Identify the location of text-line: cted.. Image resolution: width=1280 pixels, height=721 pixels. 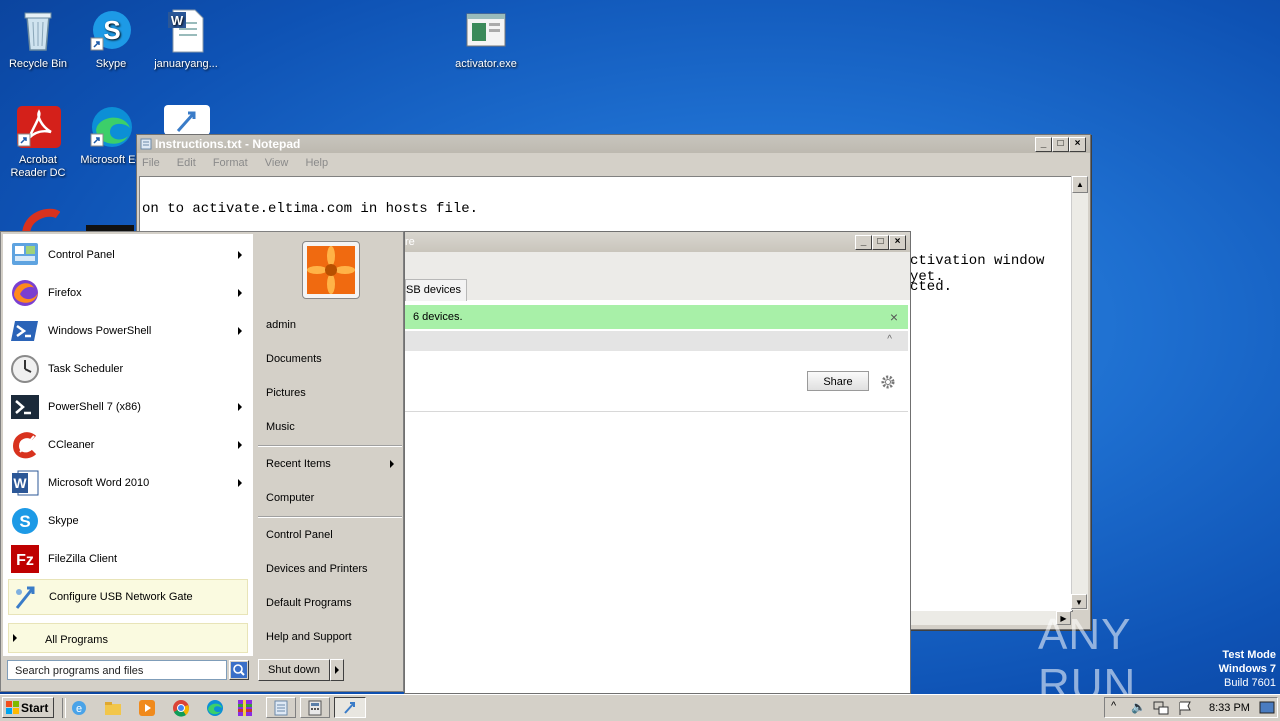
(931, 287).